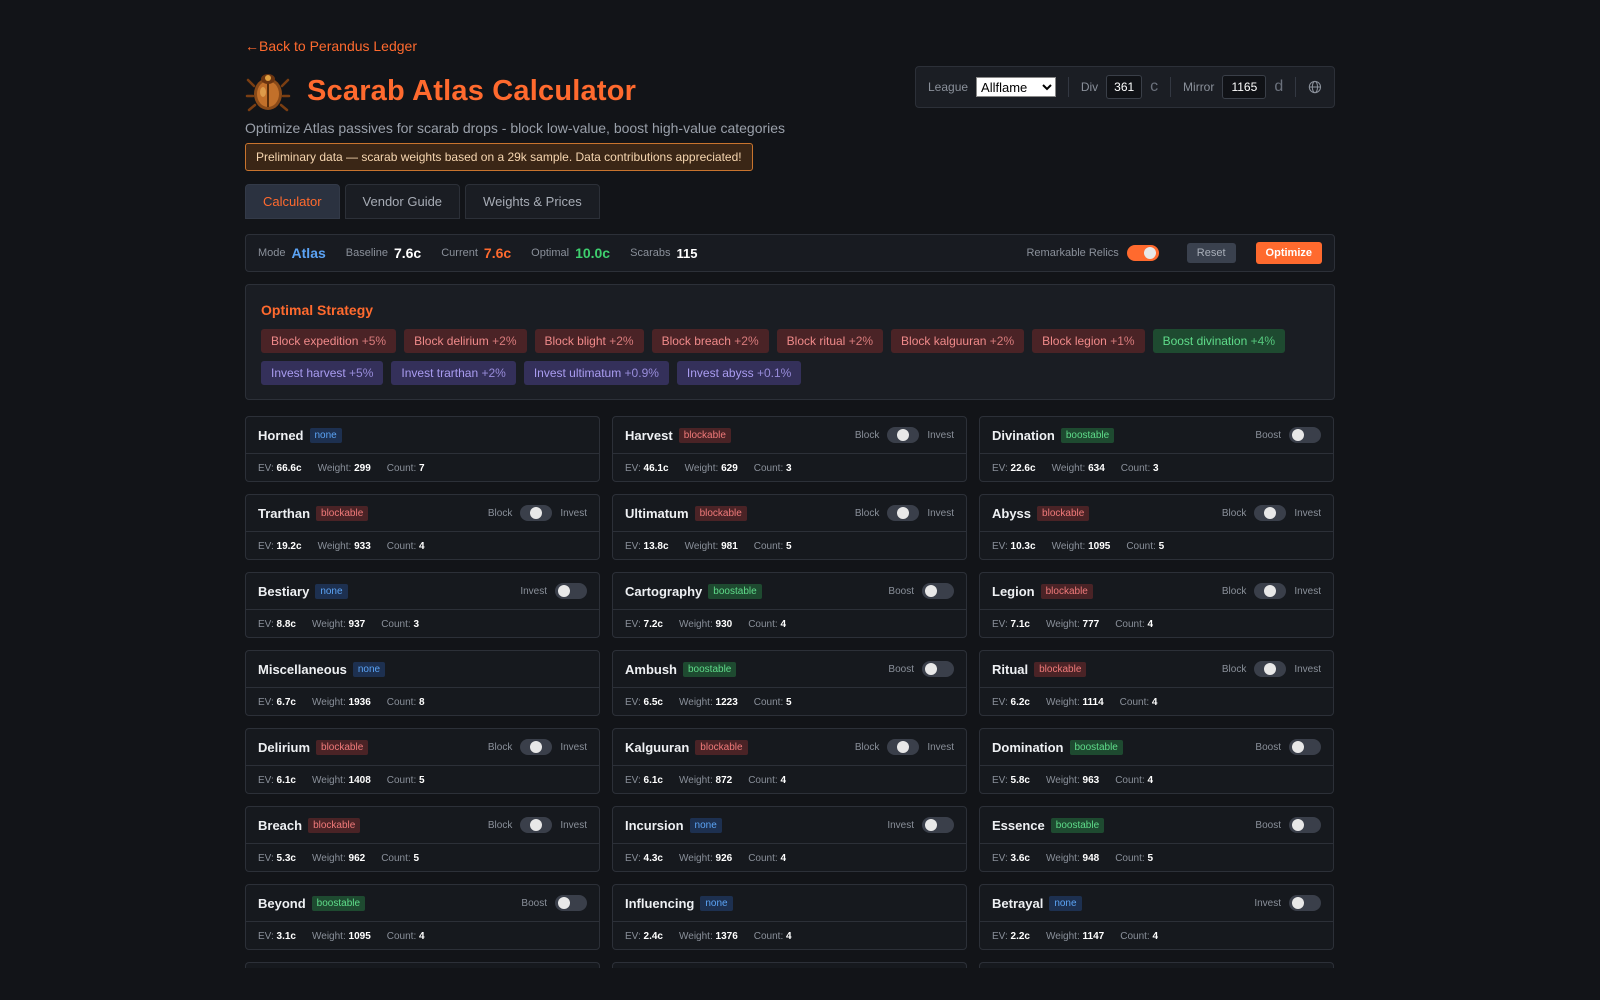  What do you see at coordinates (1124, 87) in the screenshot?
I see `div-price-input` at bounding box center [1124, 87].